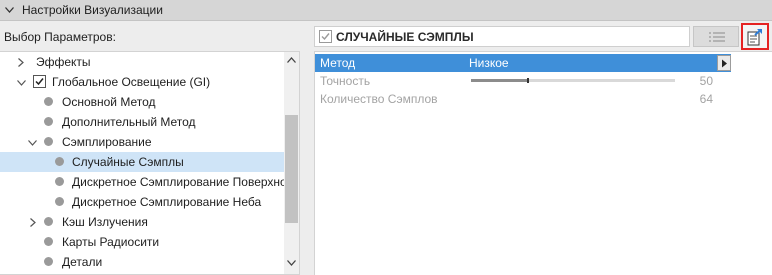 The height and width of the screenshot is (275, 772). What do you see at coordinates (528, 80) in the screenshot?
I see `slider-handle` at bounding box center [528, 80].